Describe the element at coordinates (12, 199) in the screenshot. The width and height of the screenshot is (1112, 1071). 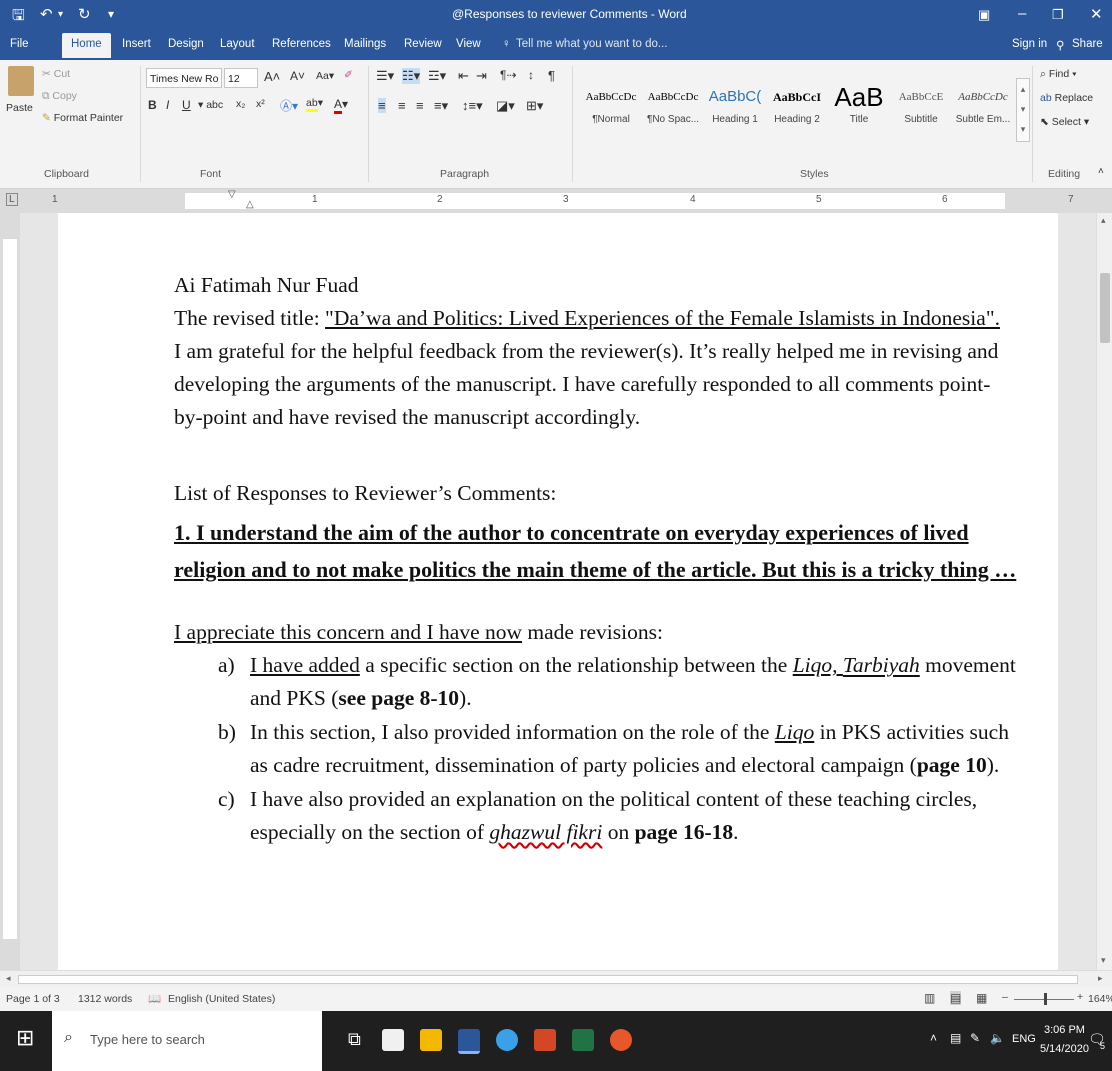
I see `tab-selector-icon: L` at that location.